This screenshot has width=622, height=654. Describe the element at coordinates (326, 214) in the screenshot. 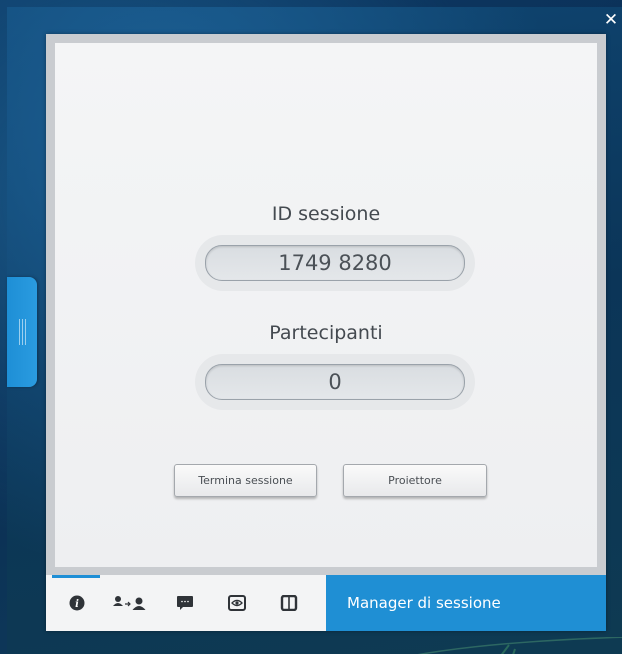

I see `session-id-label: ID sessione` at that location.